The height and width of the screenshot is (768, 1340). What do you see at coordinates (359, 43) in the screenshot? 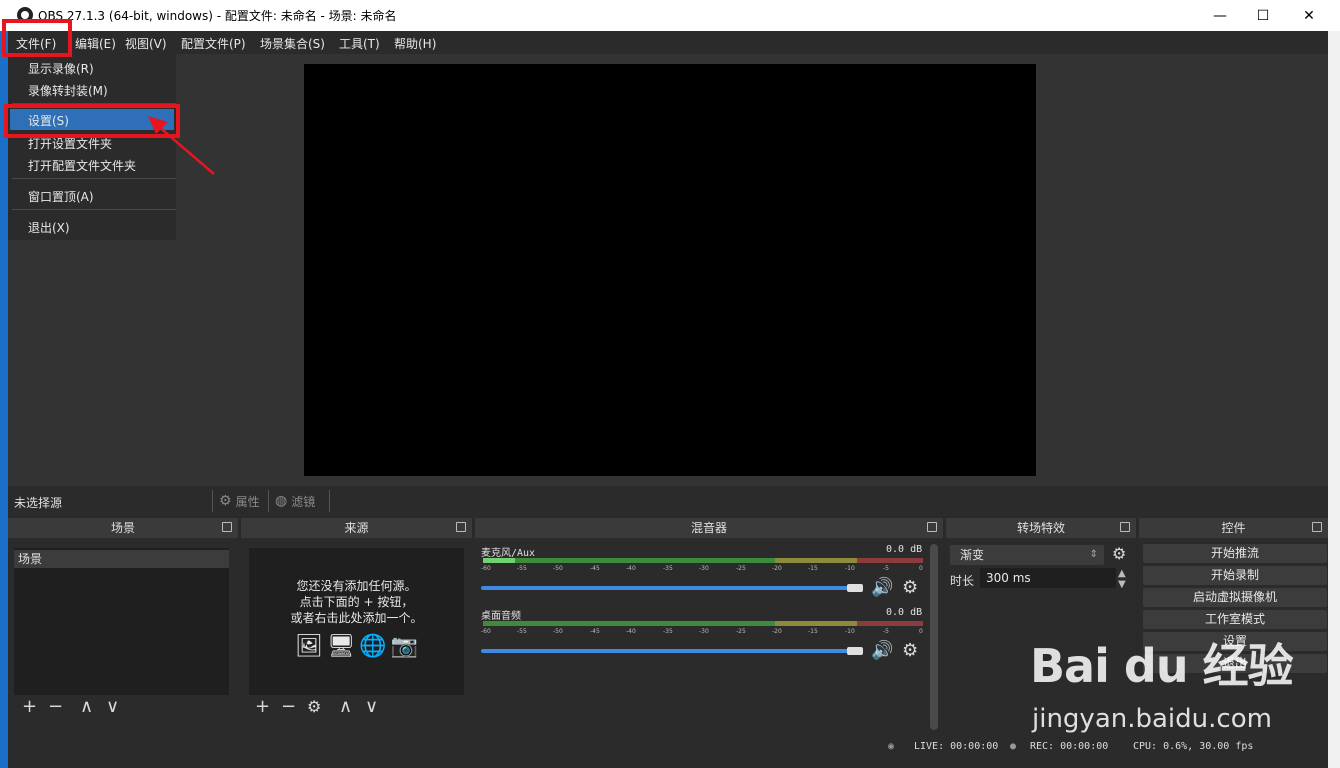
I see `menu-tools: 工具(T)` at bounding box center [359, 43].